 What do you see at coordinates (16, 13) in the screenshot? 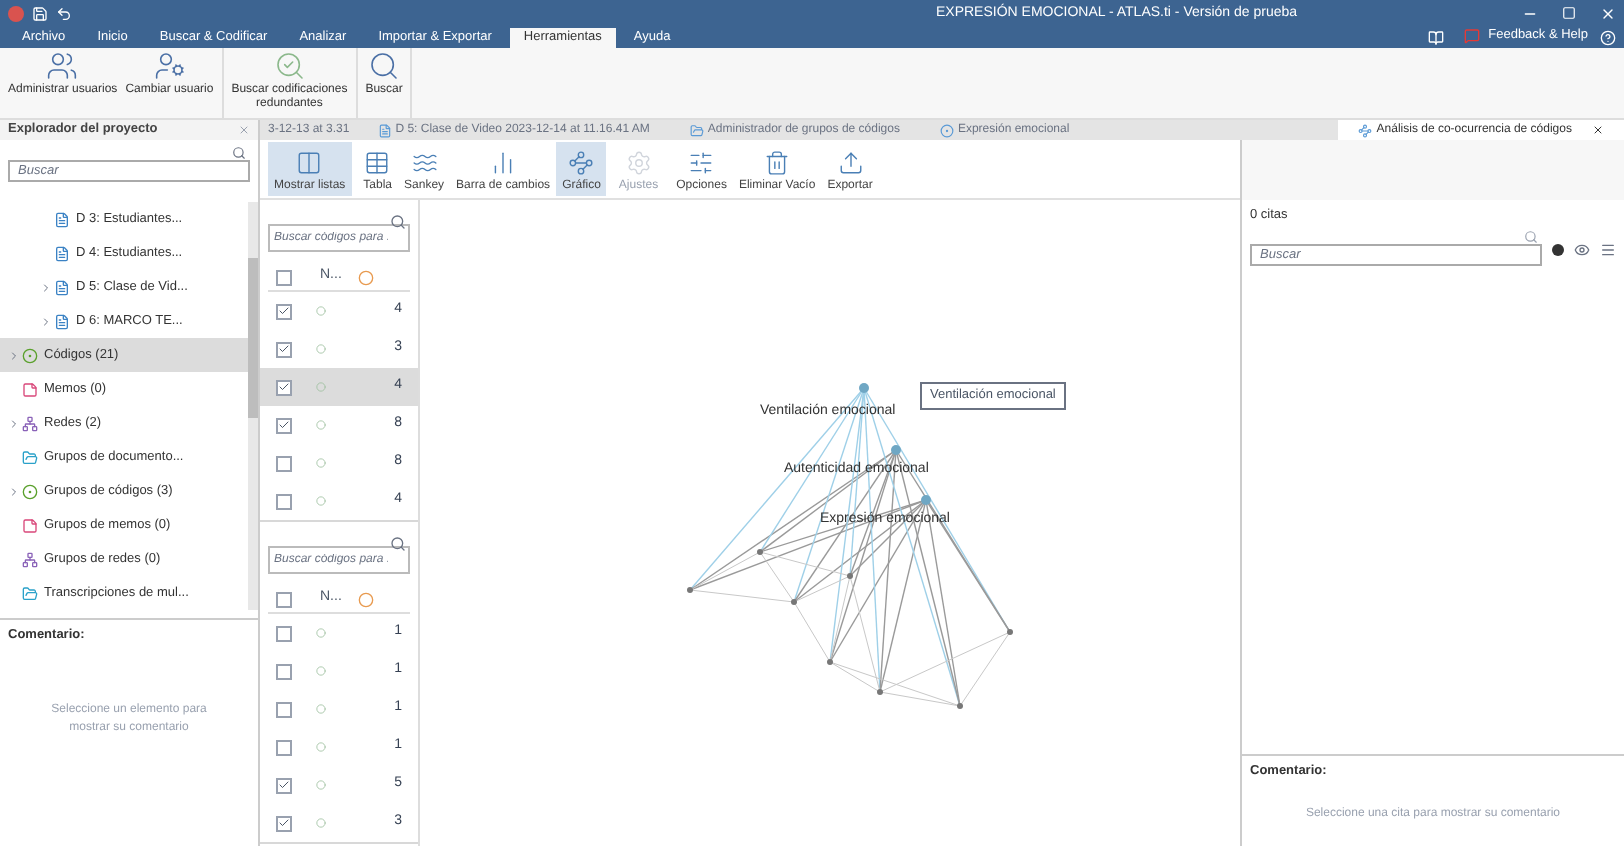
I see `app-logo-icon` at bounding box center [16, 13].